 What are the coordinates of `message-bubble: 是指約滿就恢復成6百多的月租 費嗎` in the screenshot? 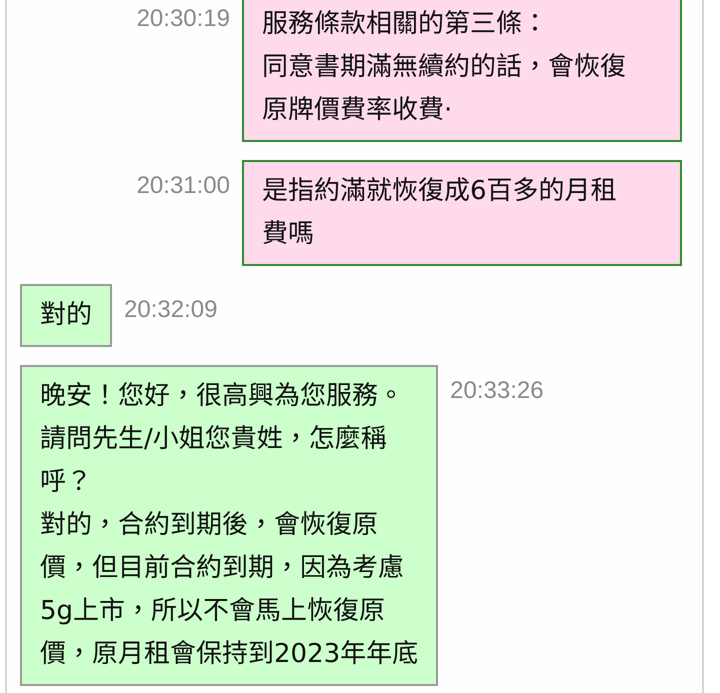 It's located at (462, 213).